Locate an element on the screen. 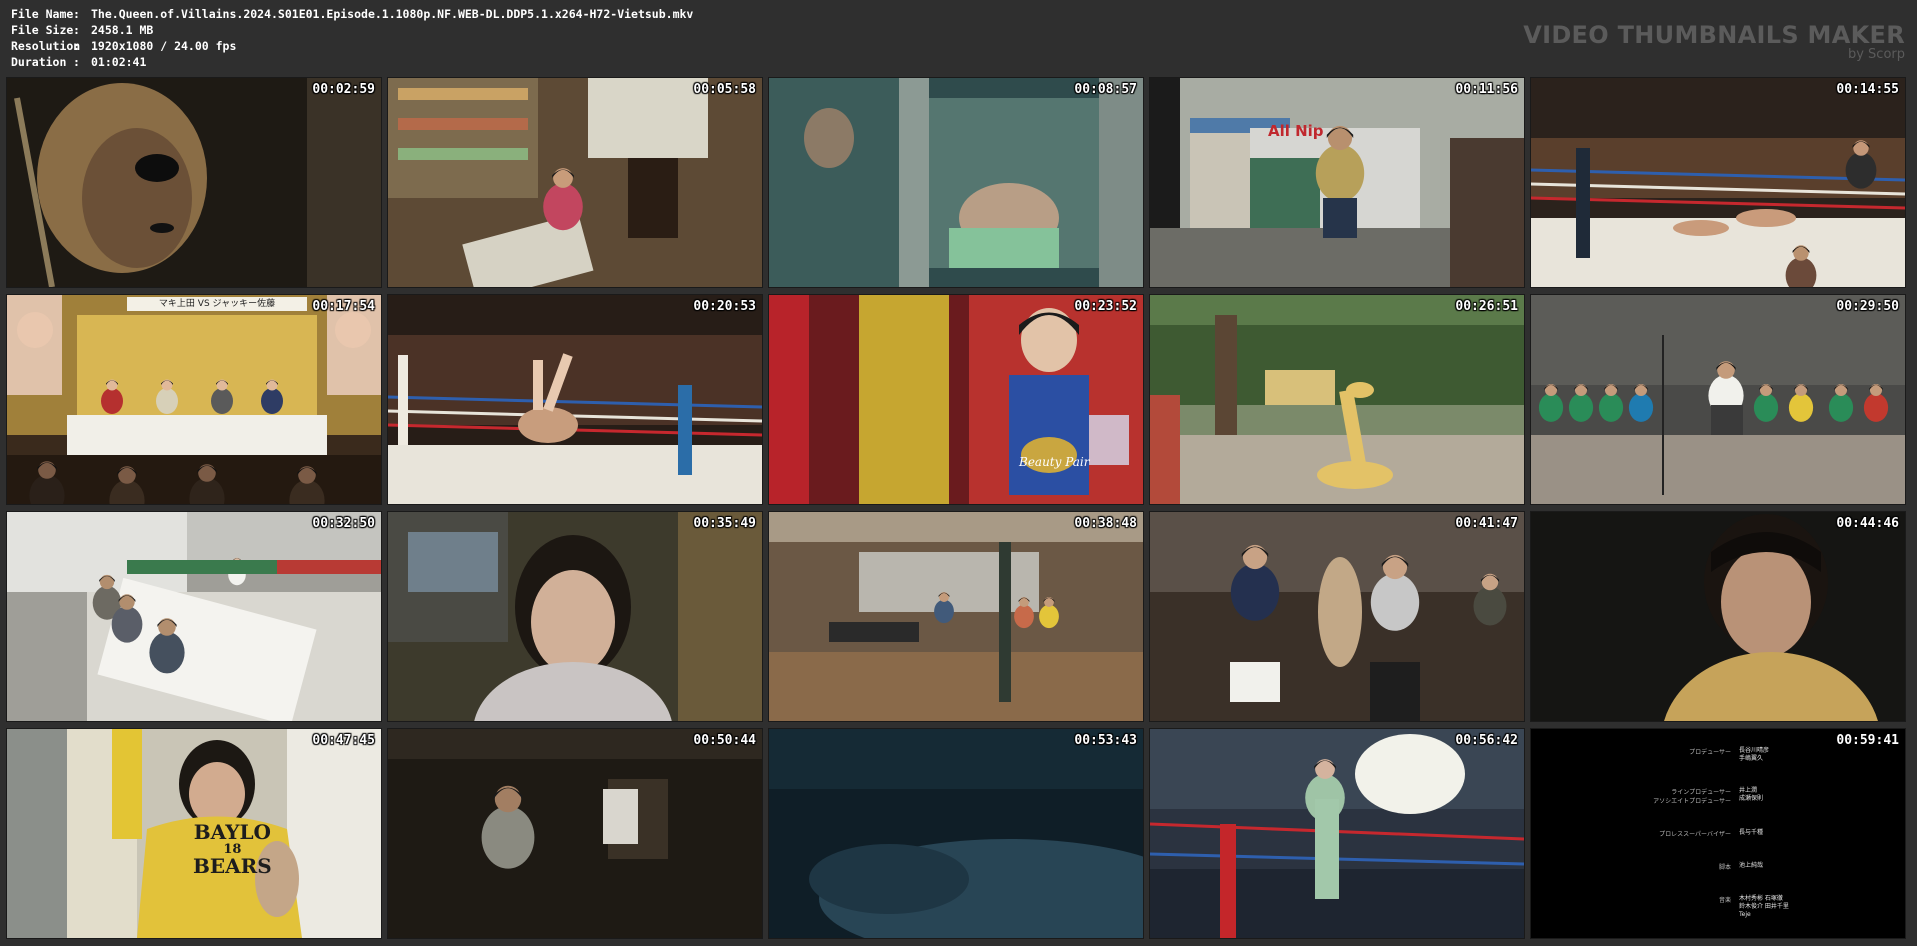 The image size is (1917, 946). thumbnail-face-against-rainy-window: 00:08:57 is located at coordinates (956, 182).